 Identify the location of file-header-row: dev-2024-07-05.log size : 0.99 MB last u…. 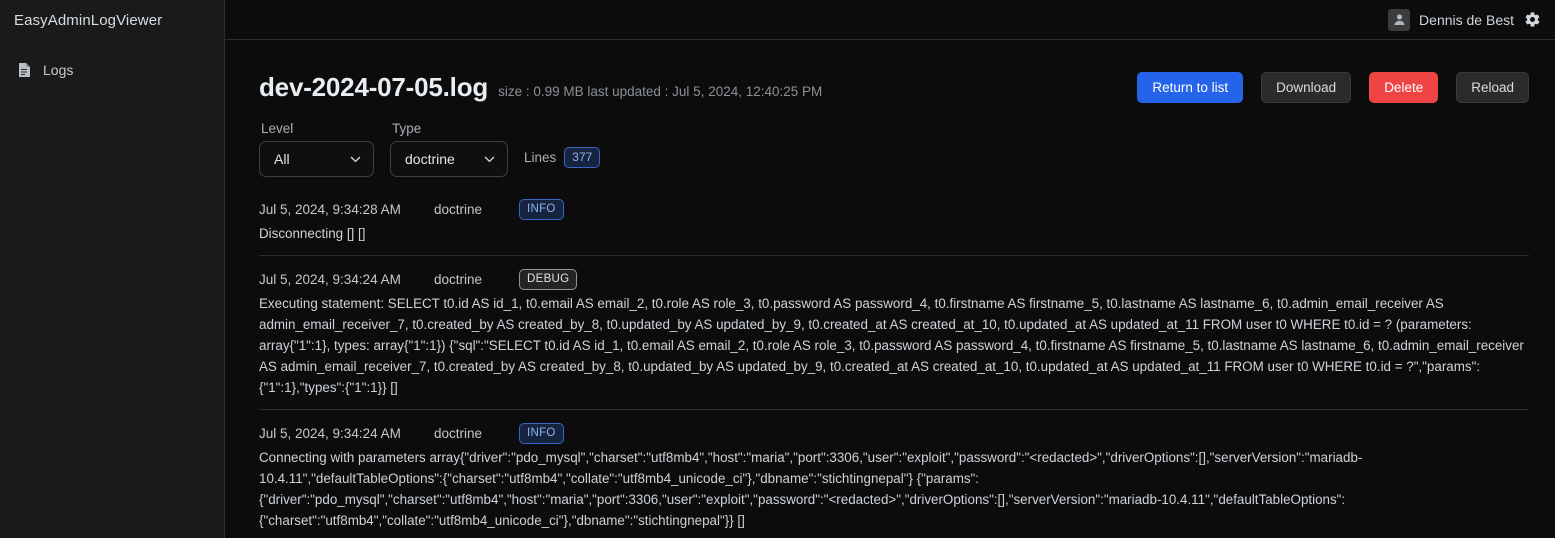
(894, 71).